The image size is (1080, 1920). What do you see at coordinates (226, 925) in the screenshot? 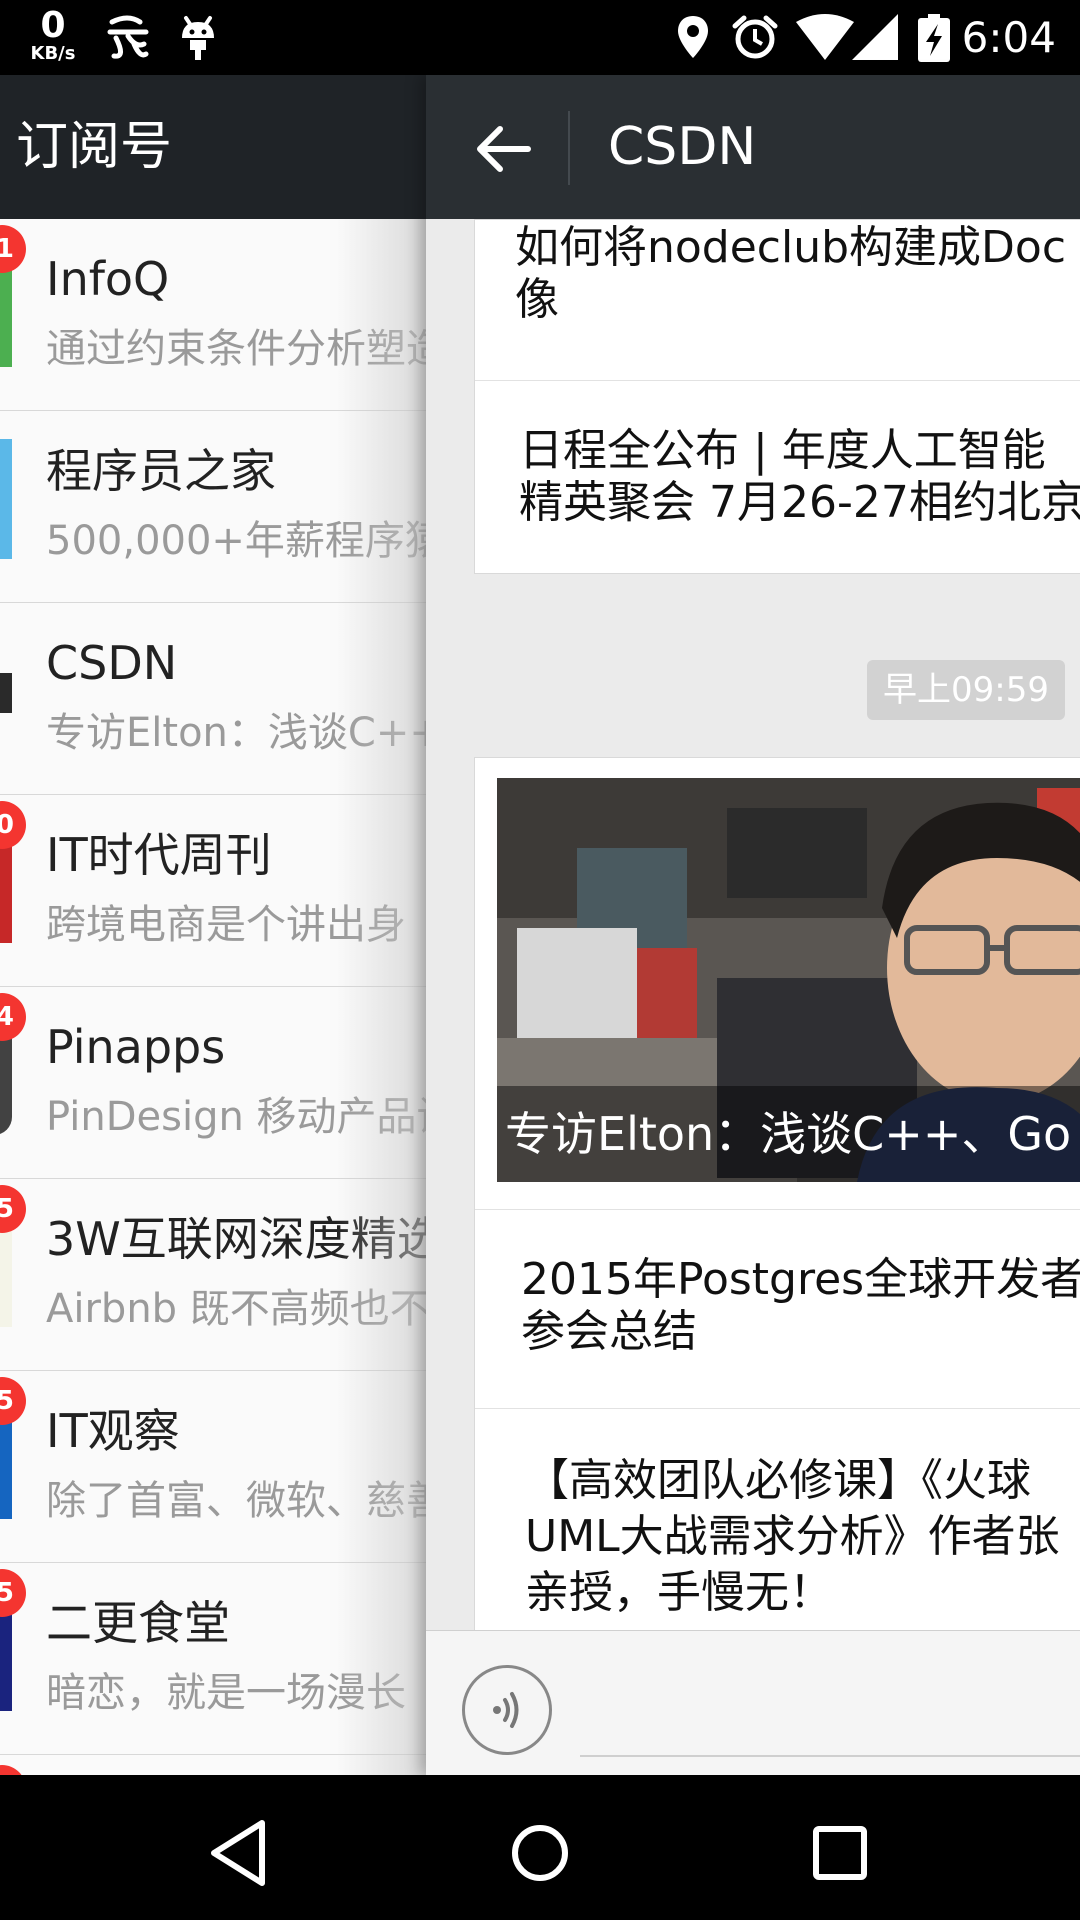
I see `message-preview: 跨境电商是个讲出身` at bounding box center [226, 925].